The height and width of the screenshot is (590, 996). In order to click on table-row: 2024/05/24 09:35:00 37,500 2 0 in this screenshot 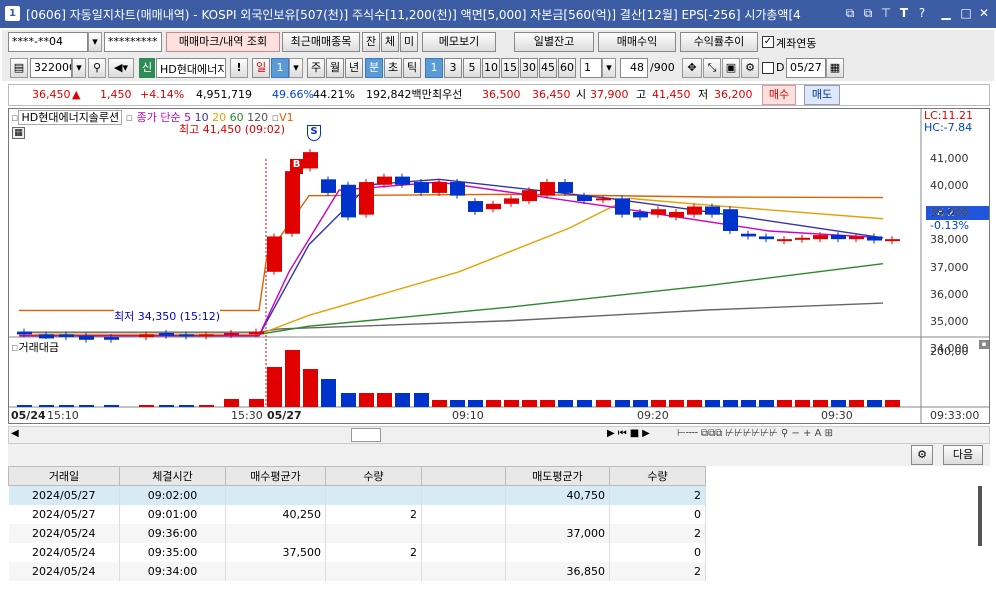, I will do `click(357, 552)`.